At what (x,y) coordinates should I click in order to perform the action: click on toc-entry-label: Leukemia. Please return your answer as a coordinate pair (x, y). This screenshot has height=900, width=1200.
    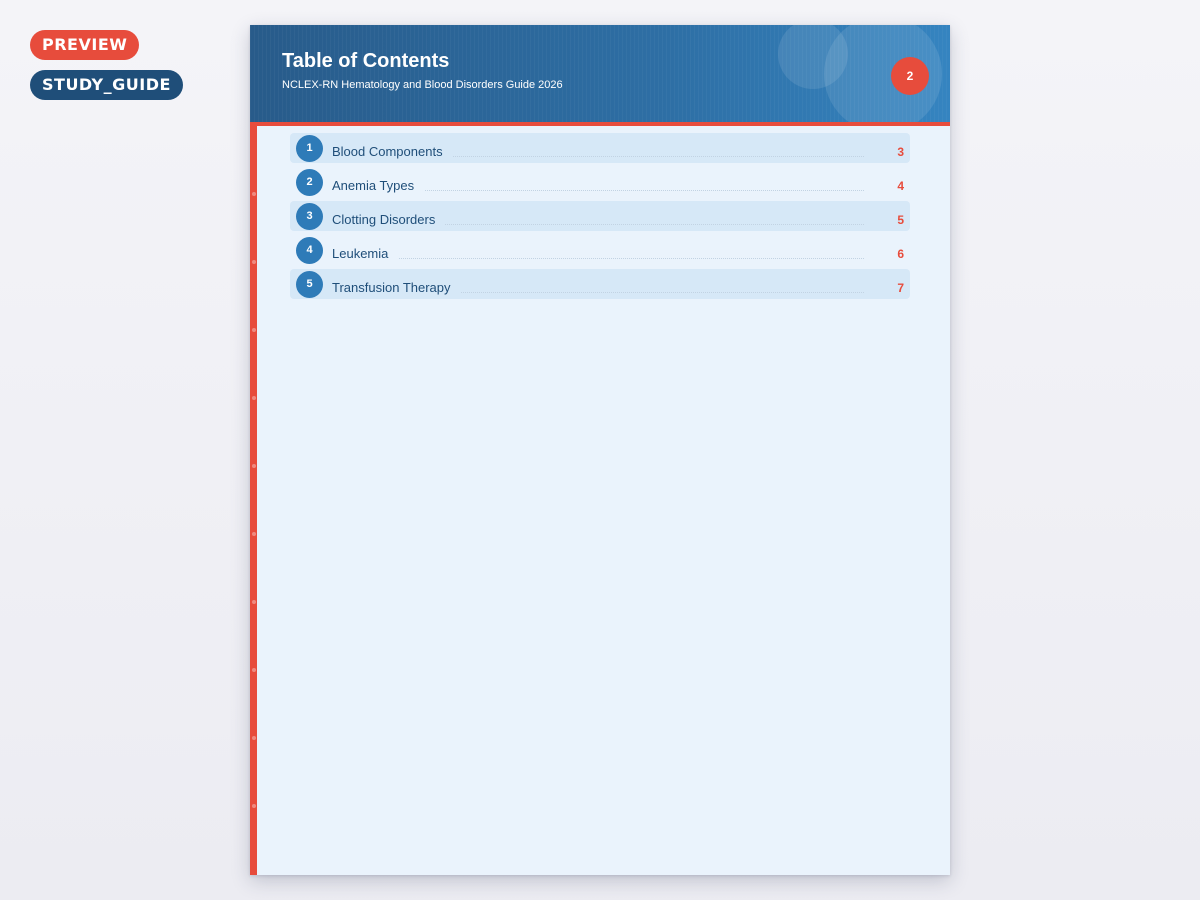
    Looking at the image, I should click on (365, 253).